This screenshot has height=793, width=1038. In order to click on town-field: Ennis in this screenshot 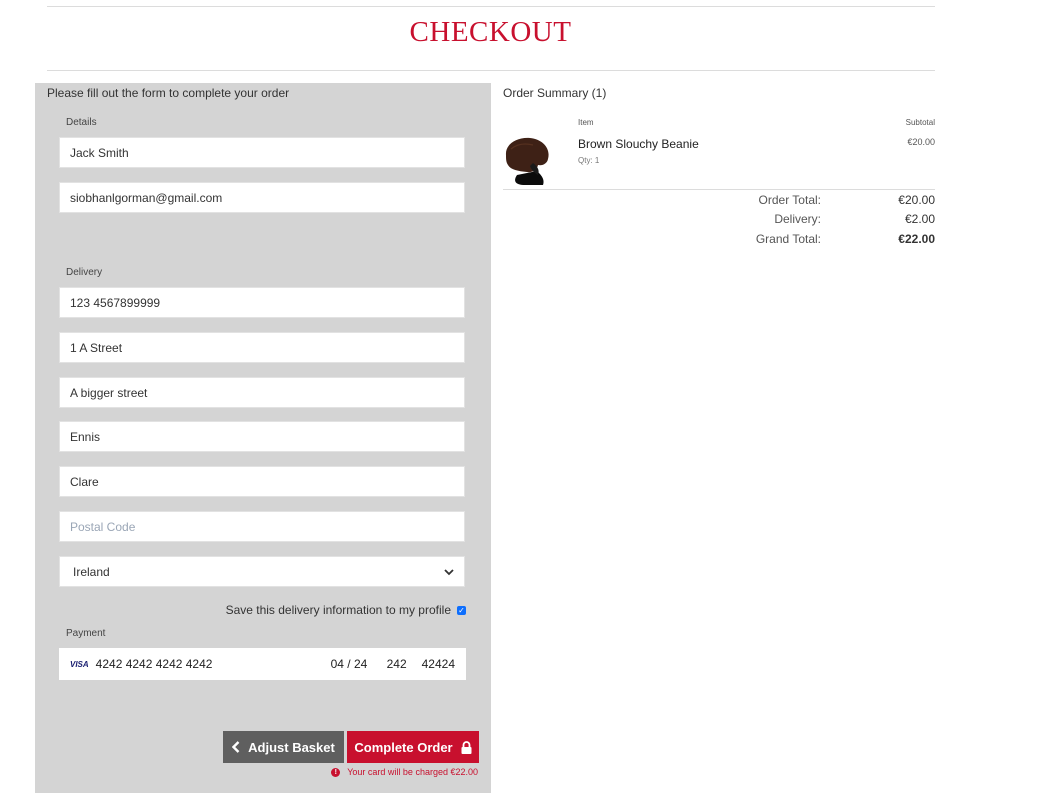, I will do `click(262, 436)`.